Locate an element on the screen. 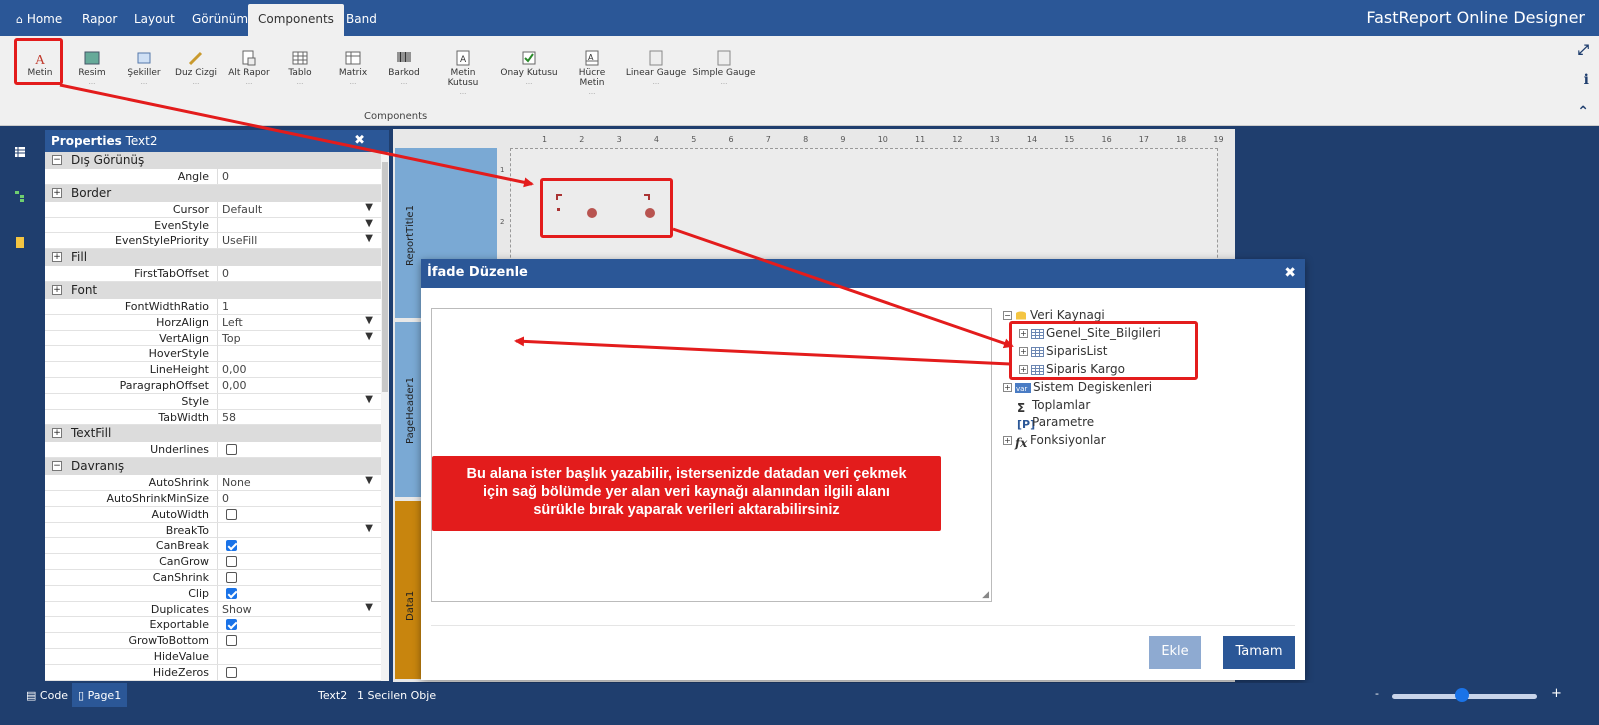 The height and width of the screenshot is (725, 1599). collapse-ribbon-icon: ⌃ is located at coordinates (1583, 112).